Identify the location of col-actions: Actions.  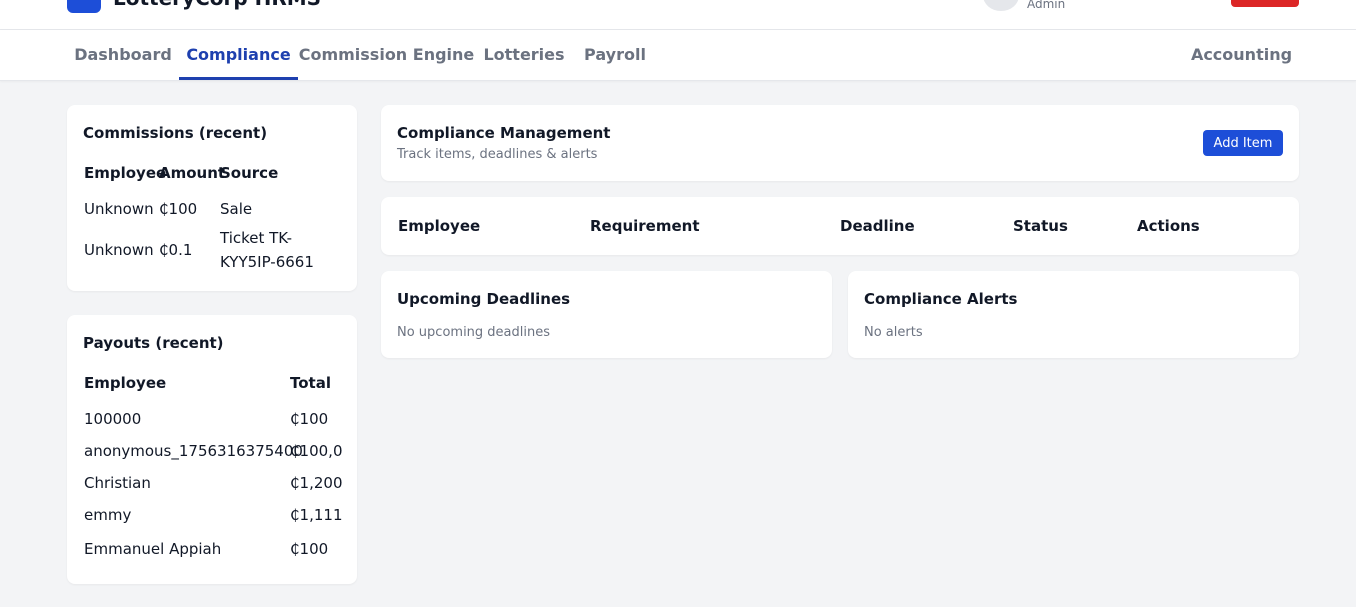
(1168, 226).